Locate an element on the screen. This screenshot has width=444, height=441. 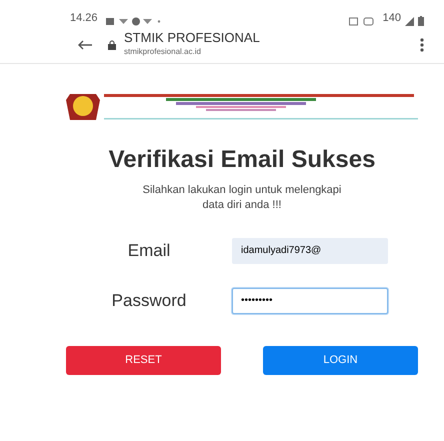
menu-icon is located at coordinates (422, 45).